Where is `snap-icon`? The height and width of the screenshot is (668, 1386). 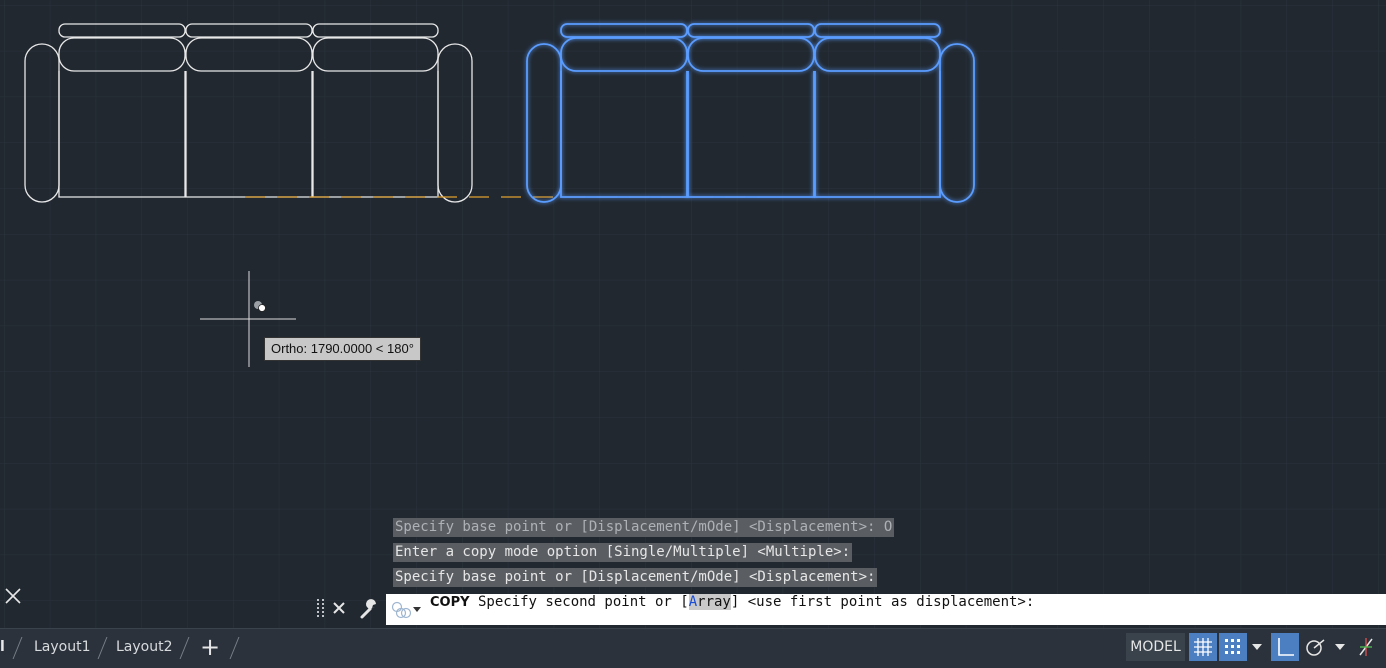 snap-icon is located at coordinates (1233, 647).